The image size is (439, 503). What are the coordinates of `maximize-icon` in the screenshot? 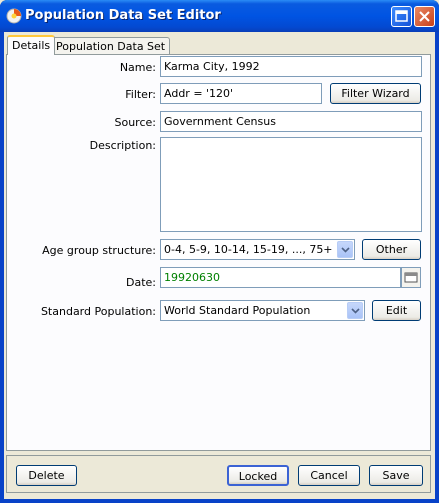 It's located at (401, 16).